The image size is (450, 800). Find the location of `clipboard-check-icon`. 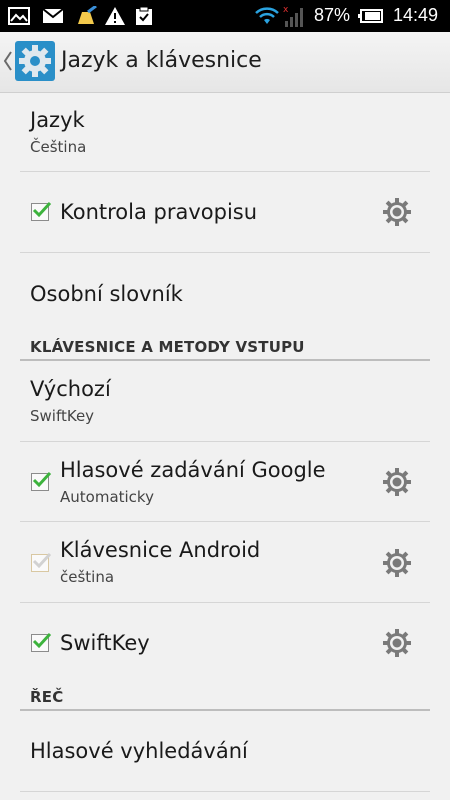

clipboard-check-icon is located at coordinates (144, 15).